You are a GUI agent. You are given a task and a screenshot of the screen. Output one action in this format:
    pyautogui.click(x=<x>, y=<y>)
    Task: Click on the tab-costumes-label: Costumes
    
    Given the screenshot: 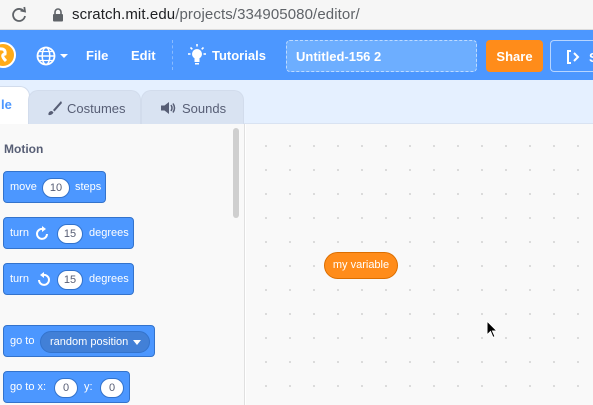 What is the action you would take?
    pyautogui.click(x=96, y=108)
    